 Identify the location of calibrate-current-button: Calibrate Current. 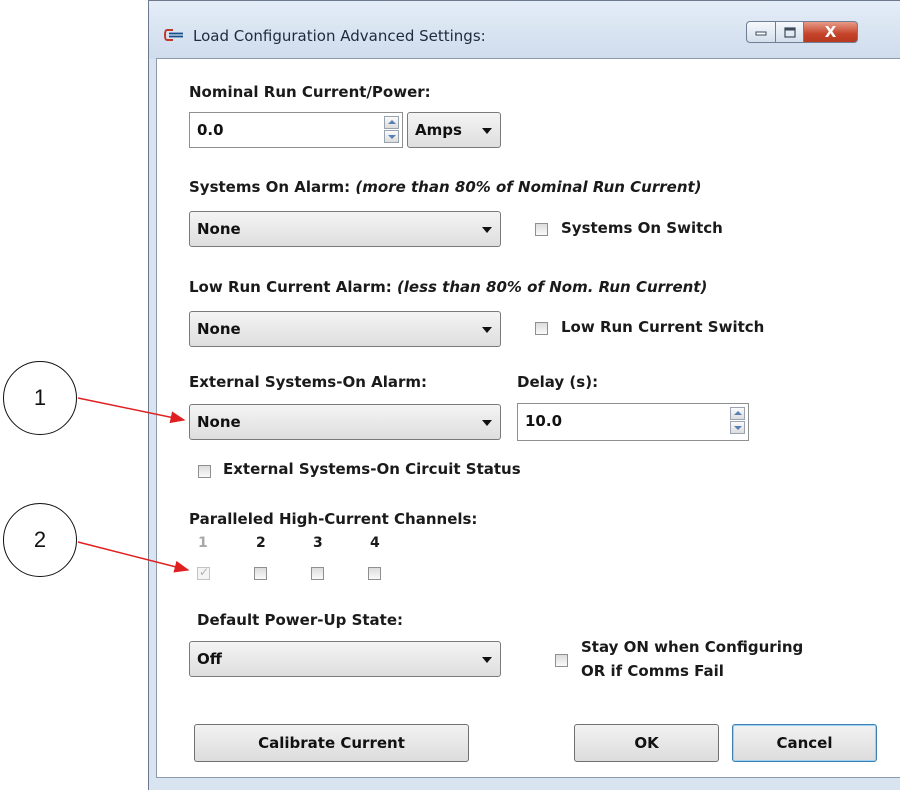
(331, 743).